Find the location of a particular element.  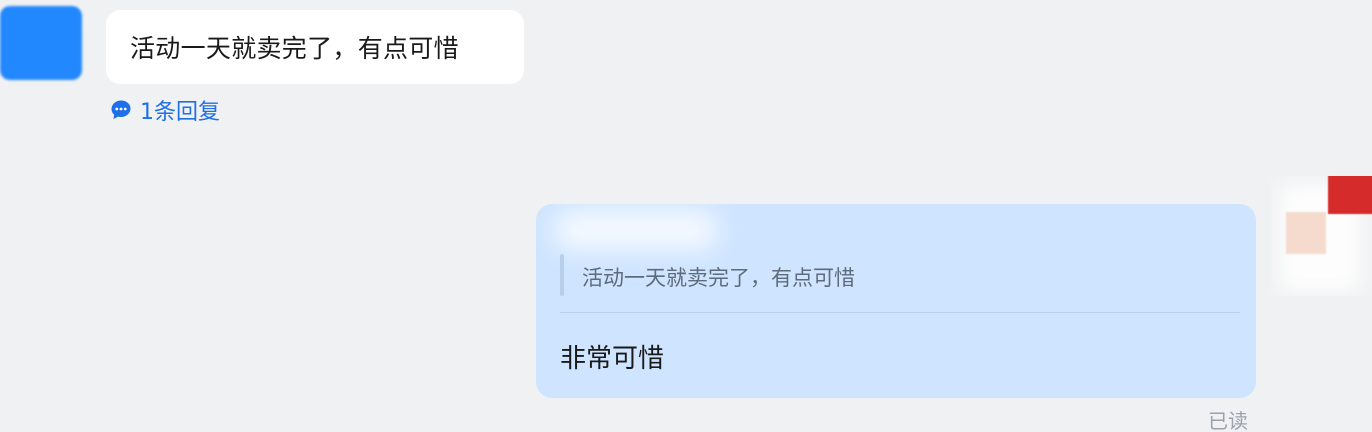

chat-bubble-icon is located at coordinates (121, 110).